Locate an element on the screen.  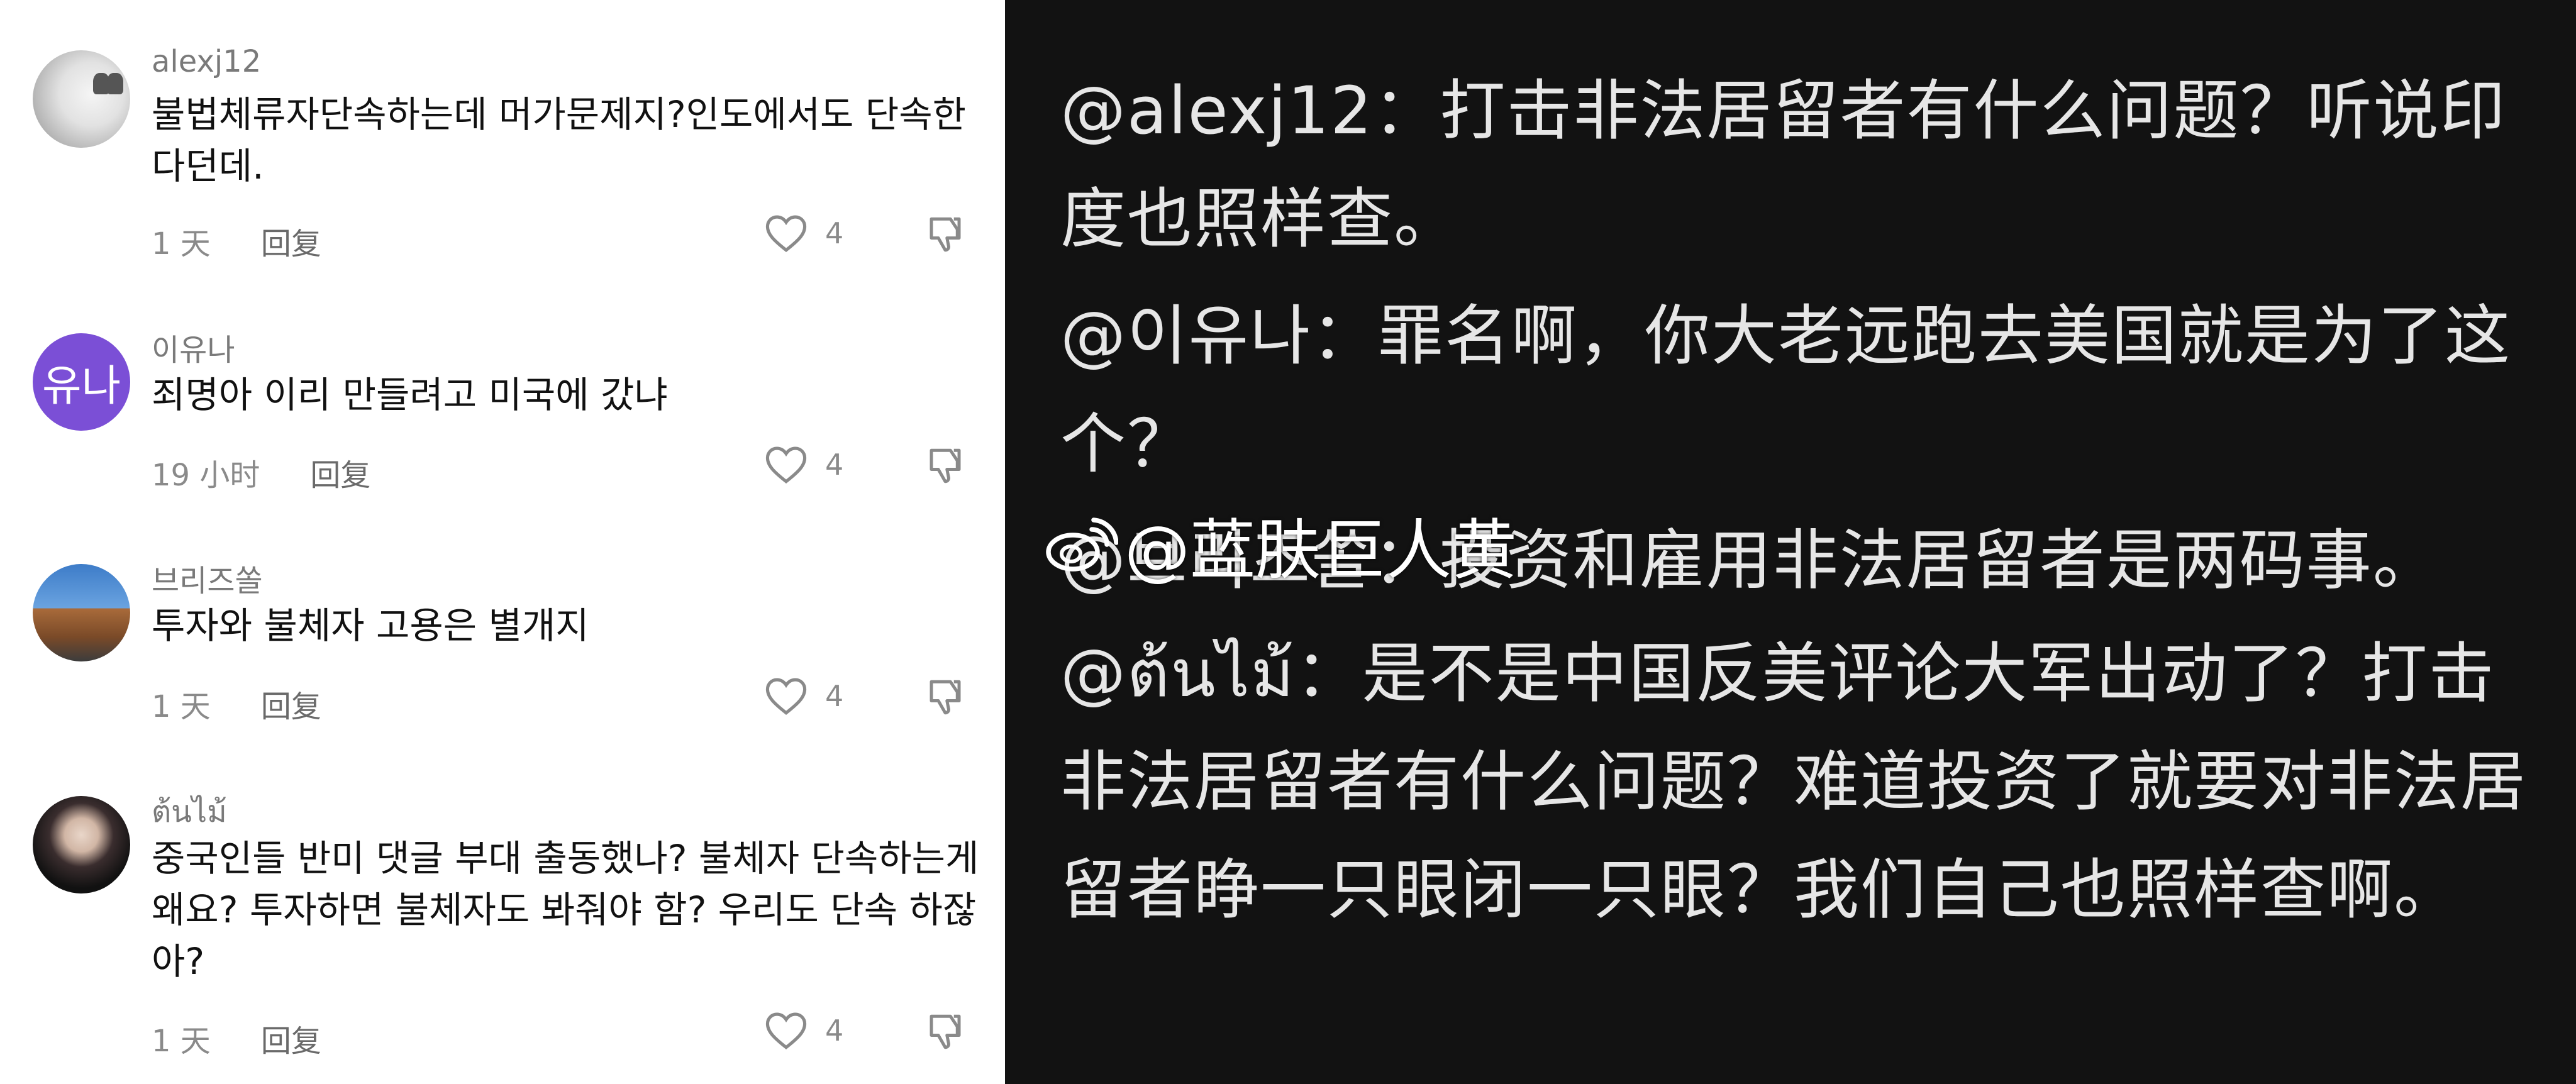
translation-paragraph: @이유나：罪名啊，你大老远跑去美国就是为了这个？ is located at coordinates (1786, 389).